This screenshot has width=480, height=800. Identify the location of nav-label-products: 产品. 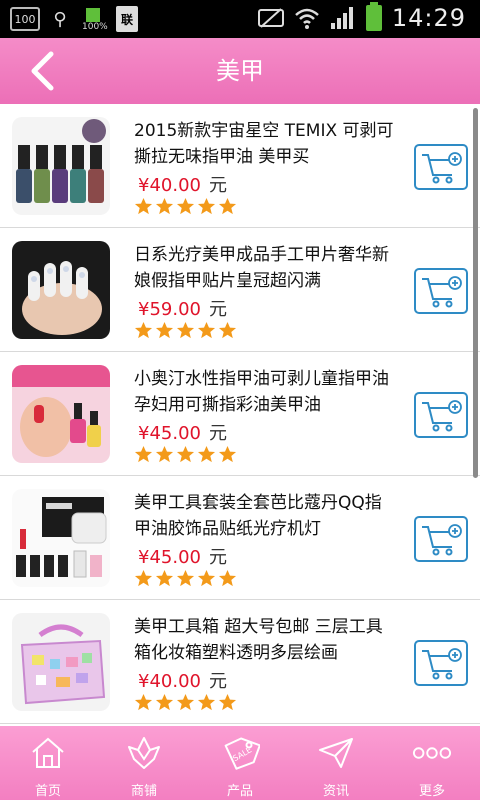
(239, 791).